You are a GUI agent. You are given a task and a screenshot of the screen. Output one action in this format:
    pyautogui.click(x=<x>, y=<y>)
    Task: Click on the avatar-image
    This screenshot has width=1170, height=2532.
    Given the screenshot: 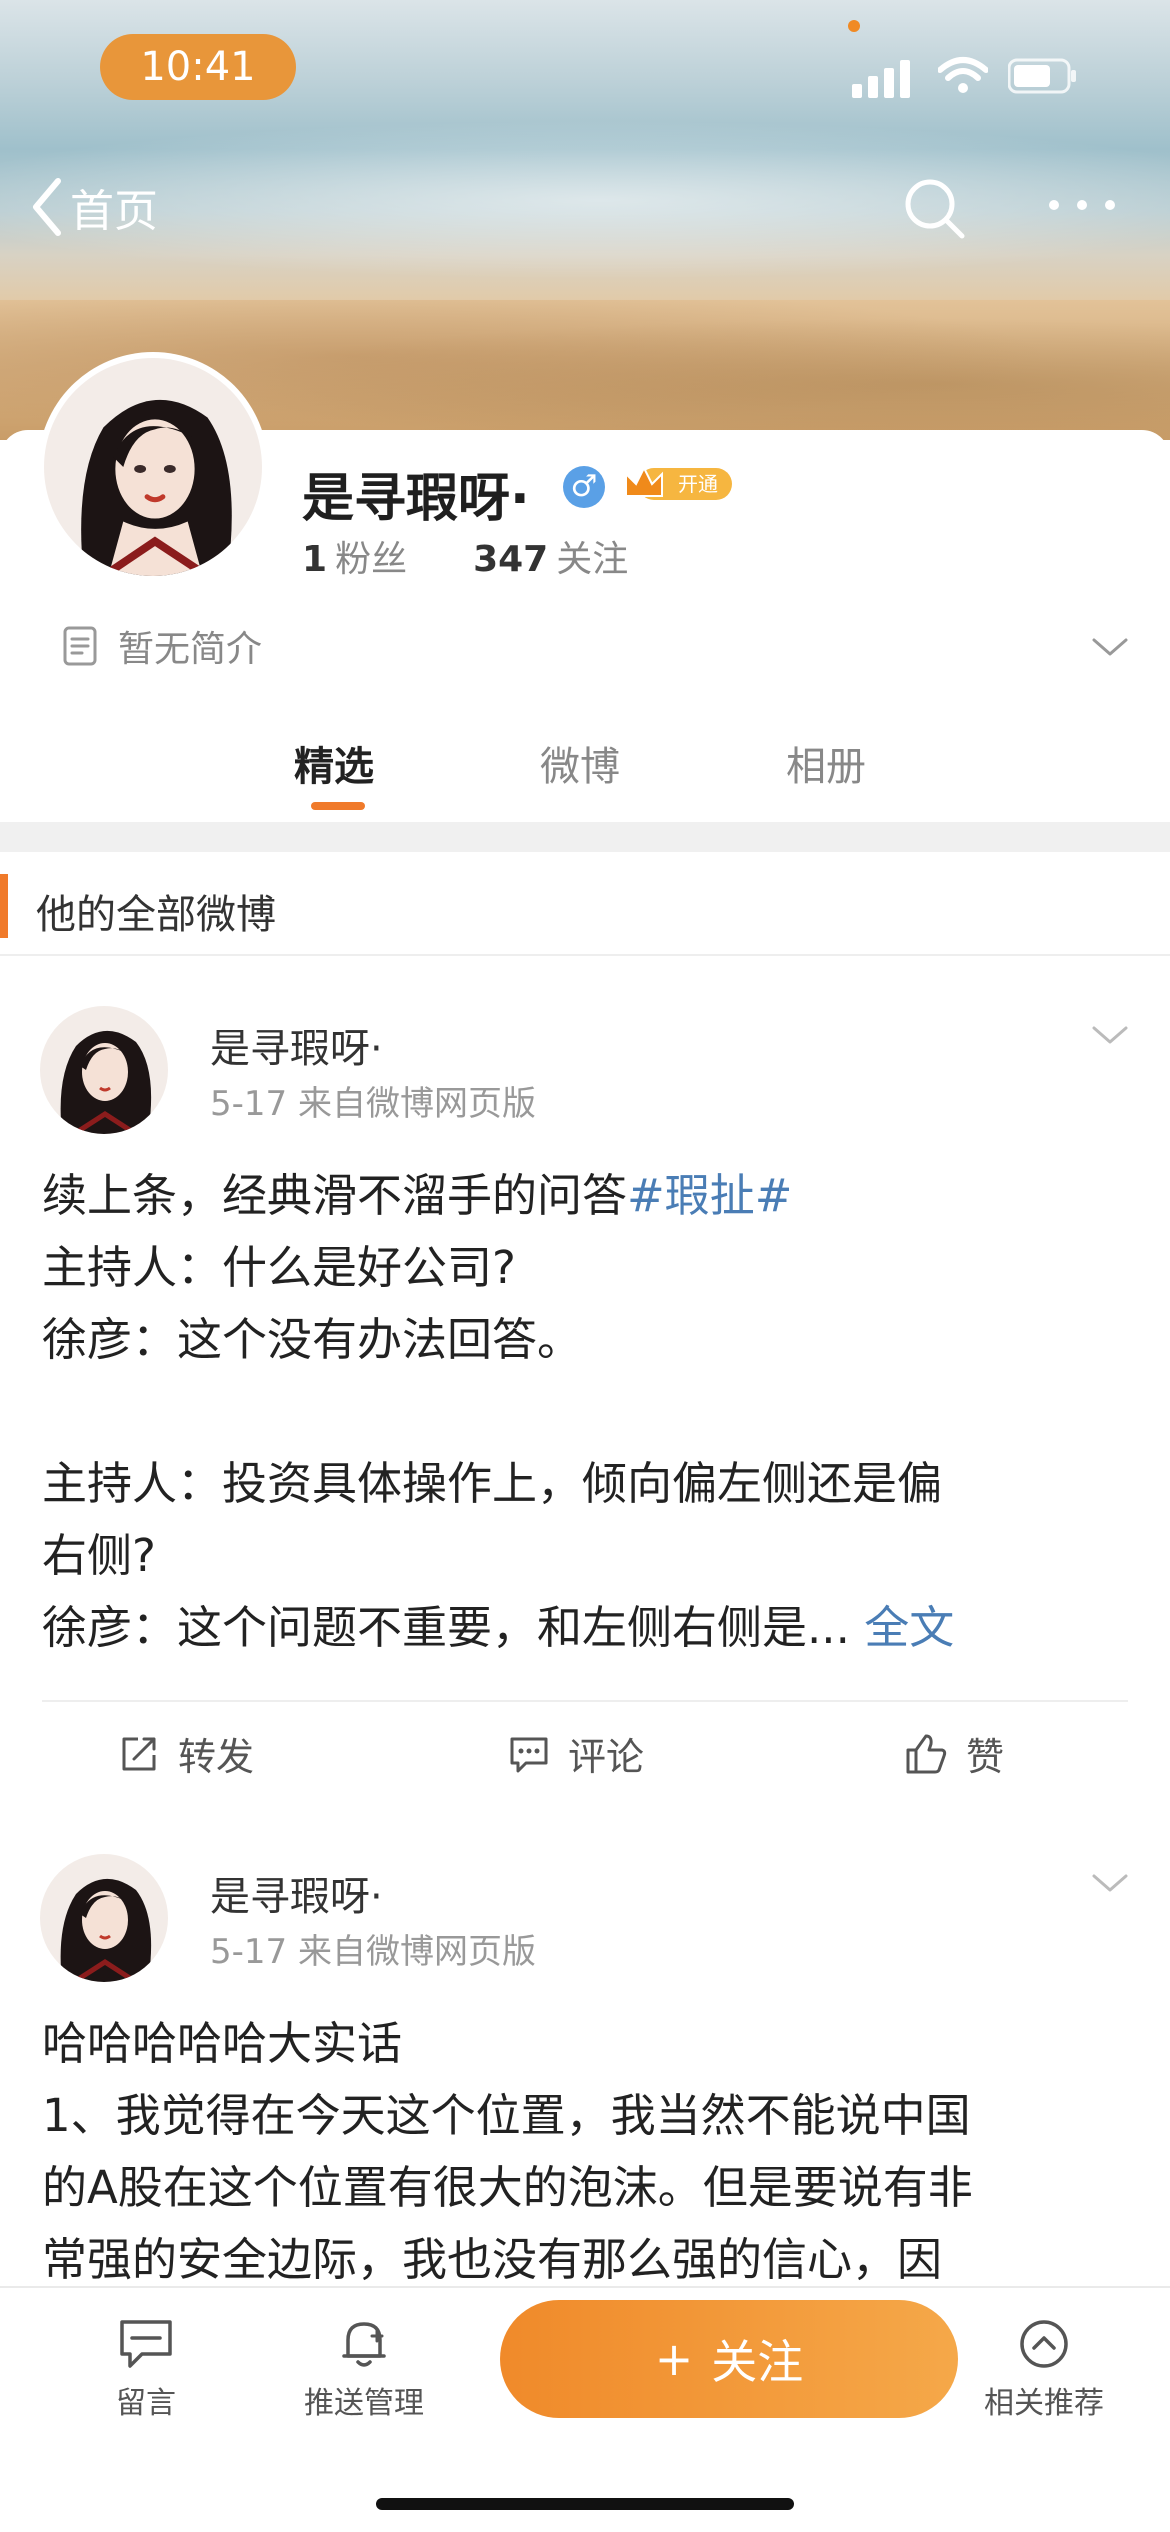 What is the action you would take?
    pyautogui.click(x=153, y=469)
    